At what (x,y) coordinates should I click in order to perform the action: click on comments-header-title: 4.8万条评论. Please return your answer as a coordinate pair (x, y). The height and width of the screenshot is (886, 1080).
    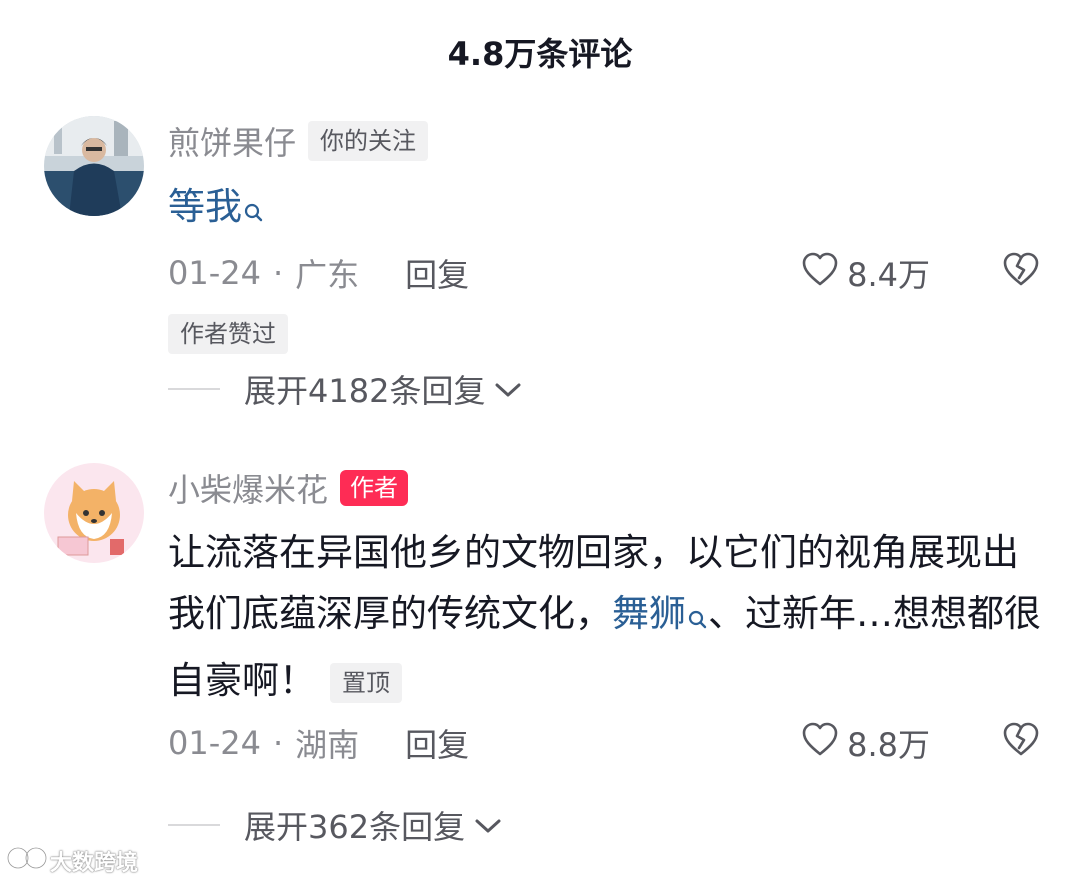
    Looking at the image, I should click on (540, 54).